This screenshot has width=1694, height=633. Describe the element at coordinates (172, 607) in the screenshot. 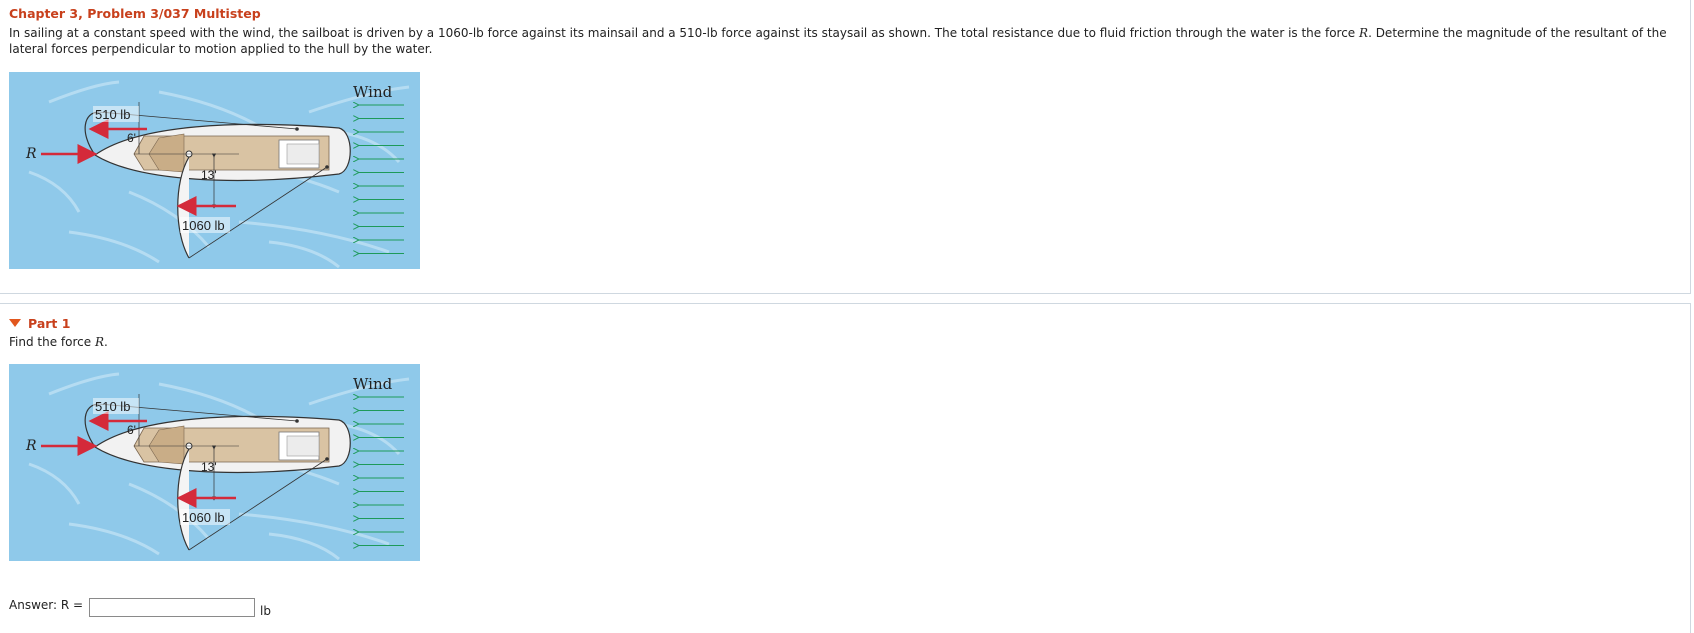

I see `answer-input` at that location.